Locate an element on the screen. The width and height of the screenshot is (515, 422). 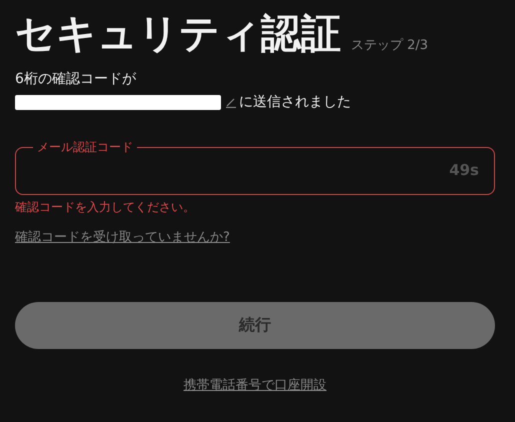
phone-signup-link: 携帯電話番号で口座開設 is located at coordinates (255, 385).